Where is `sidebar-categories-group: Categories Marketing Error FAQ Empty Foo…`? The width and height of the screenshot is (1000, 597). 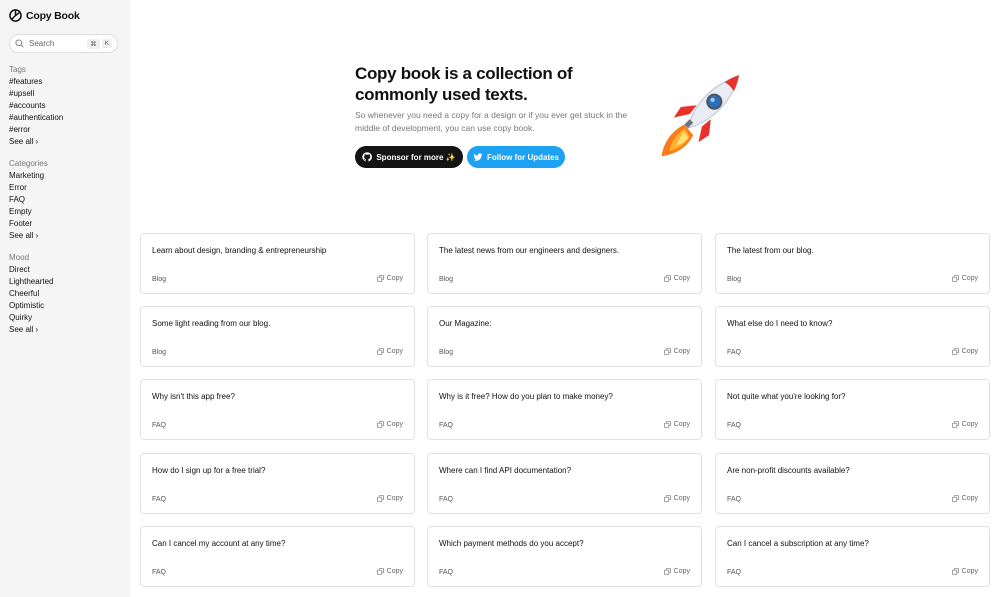 sidebar-categories-group: Categories Marketing Error FAQ Empty Foo… is located at coordinates (28, 200).